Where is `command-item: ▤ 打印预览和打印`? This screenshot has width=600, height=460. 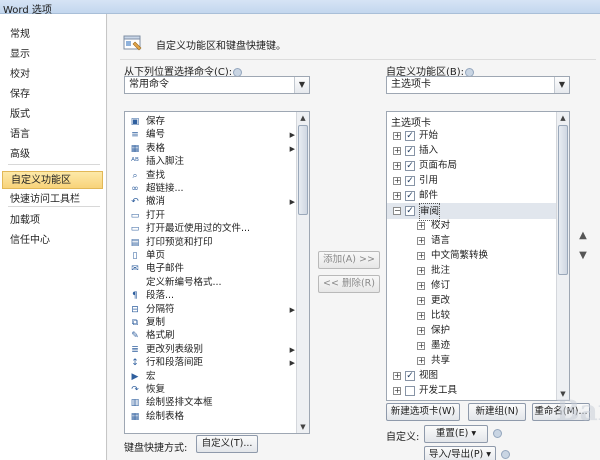
command-item: ▤ 打印预览和打印 is located at coordinates (217, 243).